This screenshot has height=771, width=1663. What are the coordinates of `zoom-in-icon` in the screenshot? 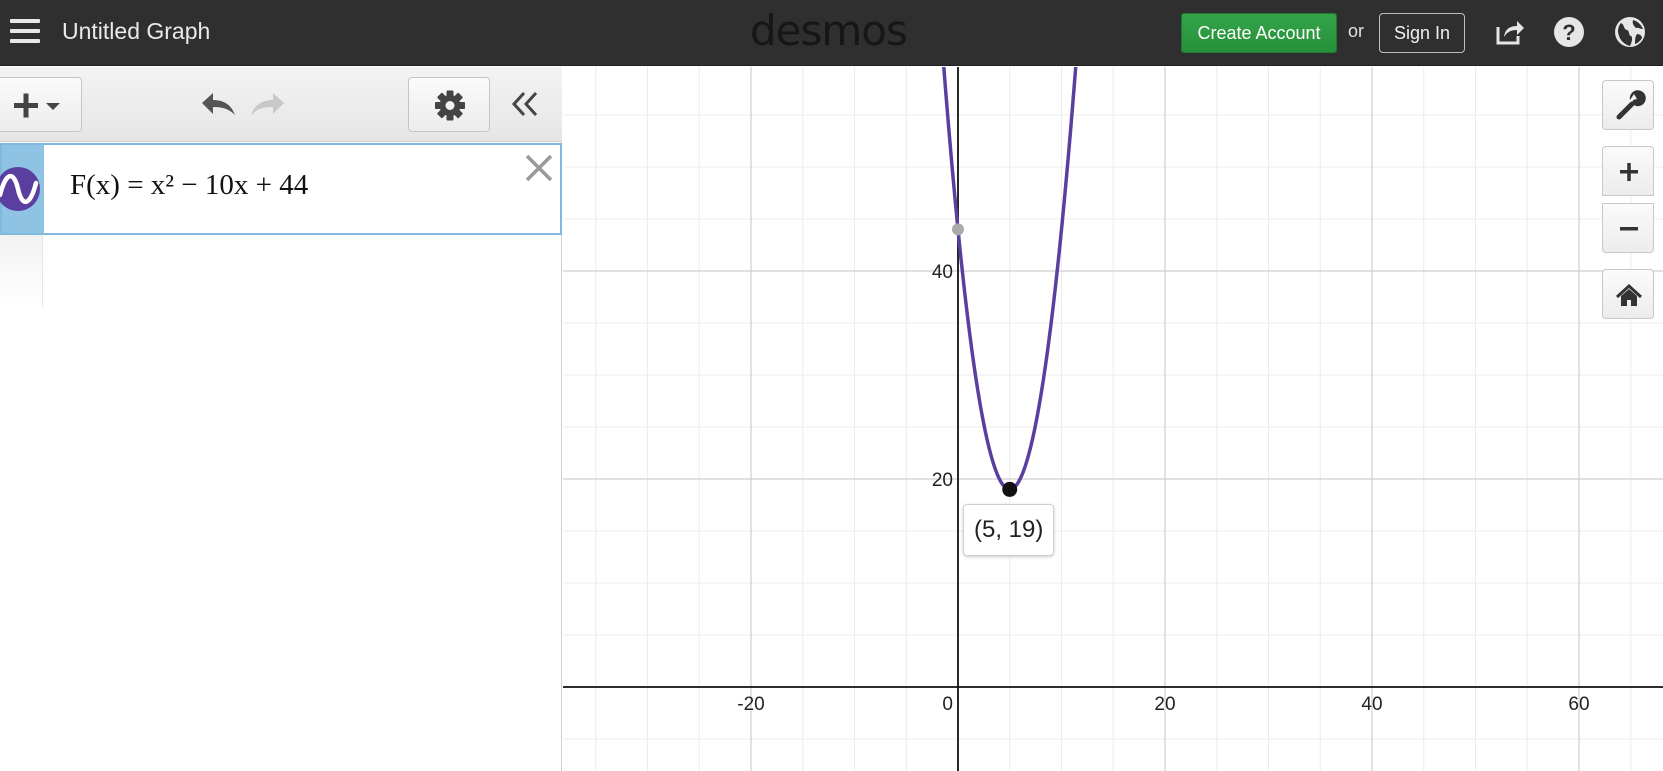 It's located at (1629, 172).